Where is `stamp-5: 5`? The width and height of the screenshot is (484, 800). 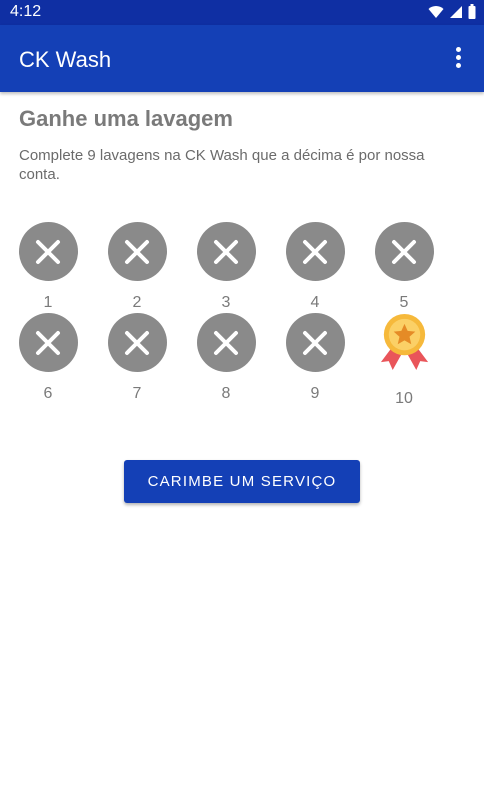
stamp-5: 5 is located at coordinates (404, 267).